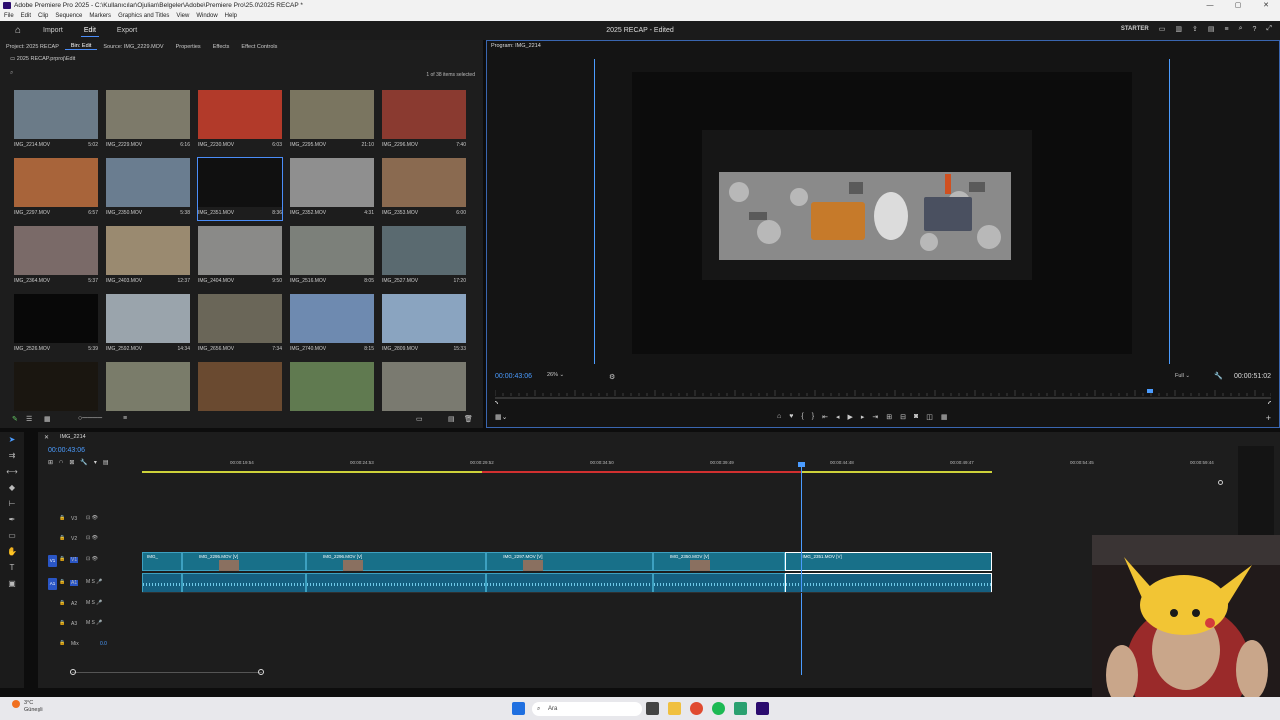 This screenshot has height=720, width=1280. What do you see at coordinates (1268, 418) in the screenshot?
I see `add-button-icon: +` at bounding box center [1268, 418].